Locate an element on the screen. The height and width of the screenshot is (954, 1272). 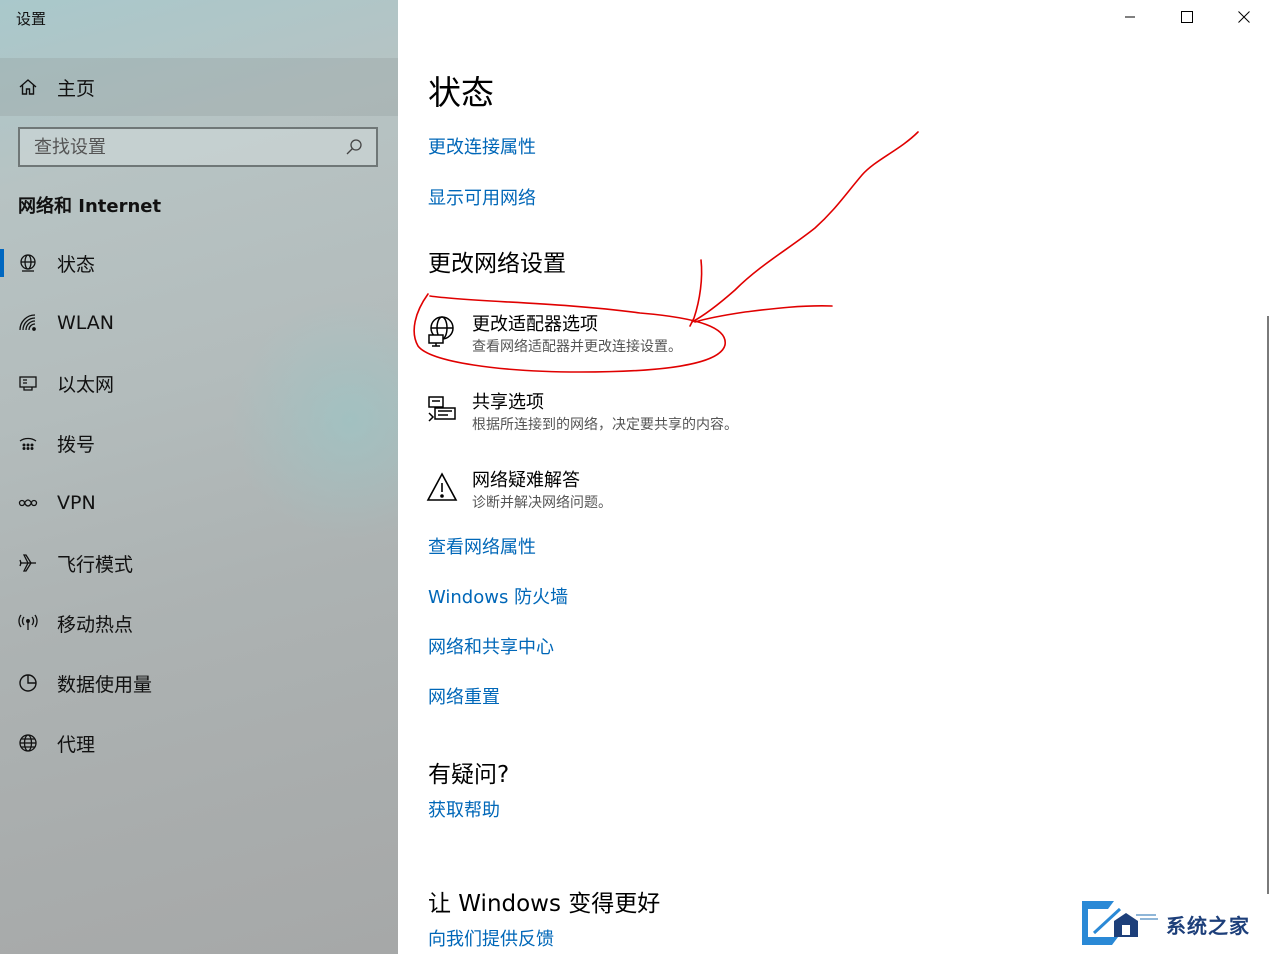
globe-status-icon is located at coordinates (28, 263).